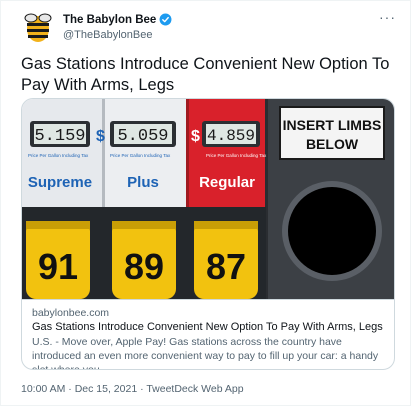 The height and width of the screenshot is (406, 411). I want to click on octane-button-91: 91, so click(58, 266).